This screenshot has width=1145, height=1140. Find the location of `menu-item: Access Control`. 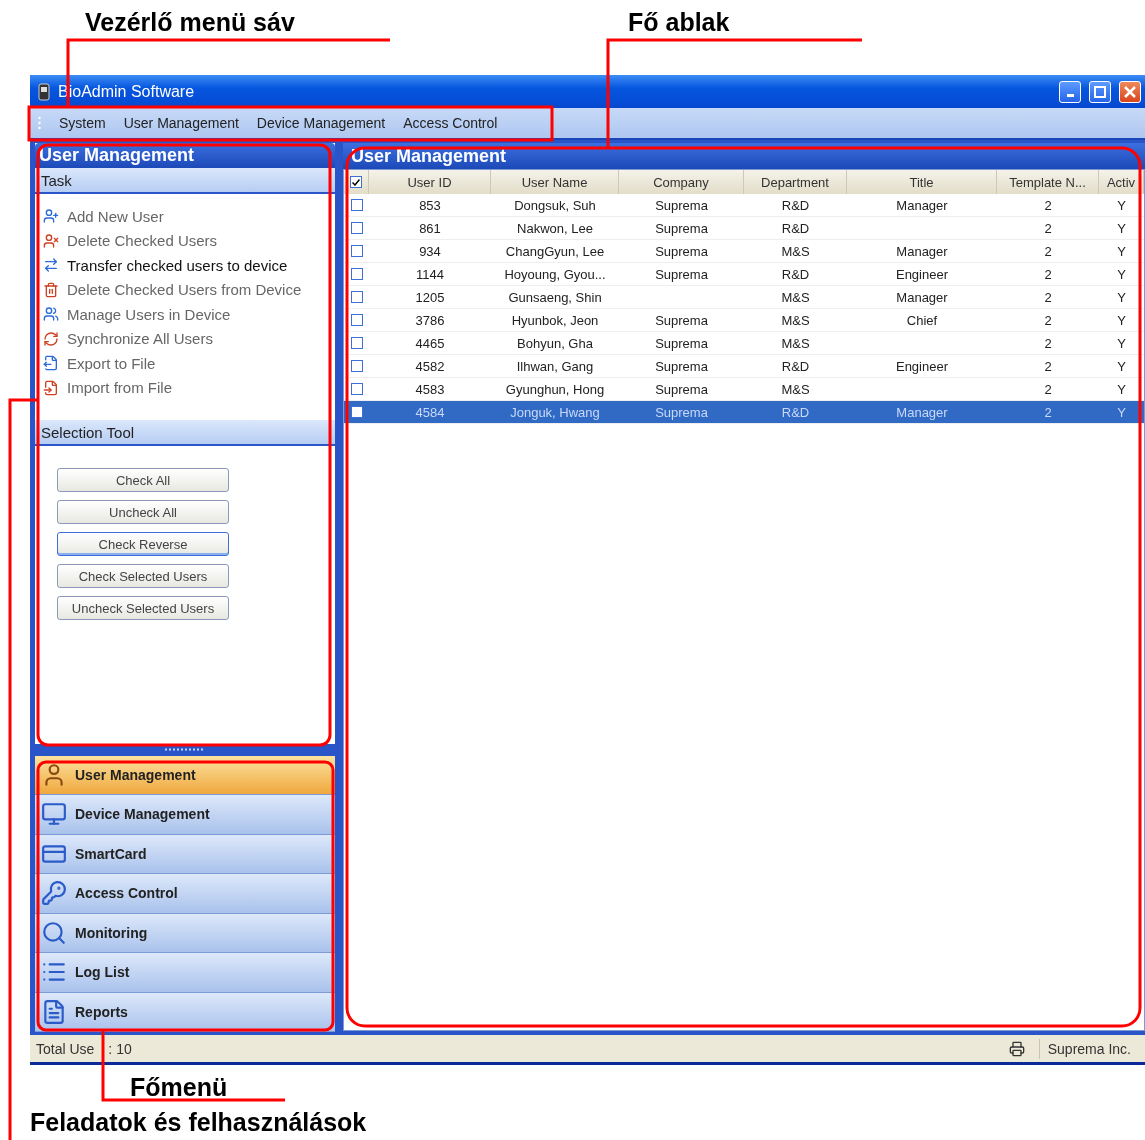

menu-item: Access Control is located at coordinates (450, 123).